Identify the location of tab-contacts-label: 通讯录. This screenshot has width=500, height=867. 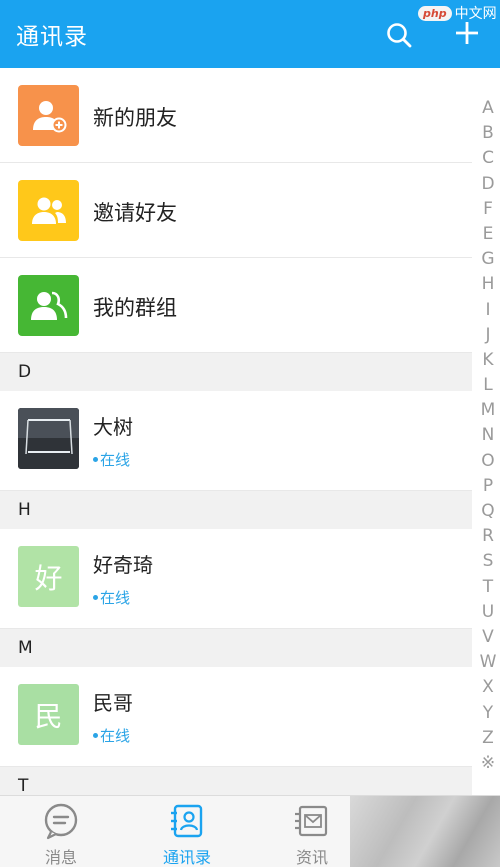
(186, 857).